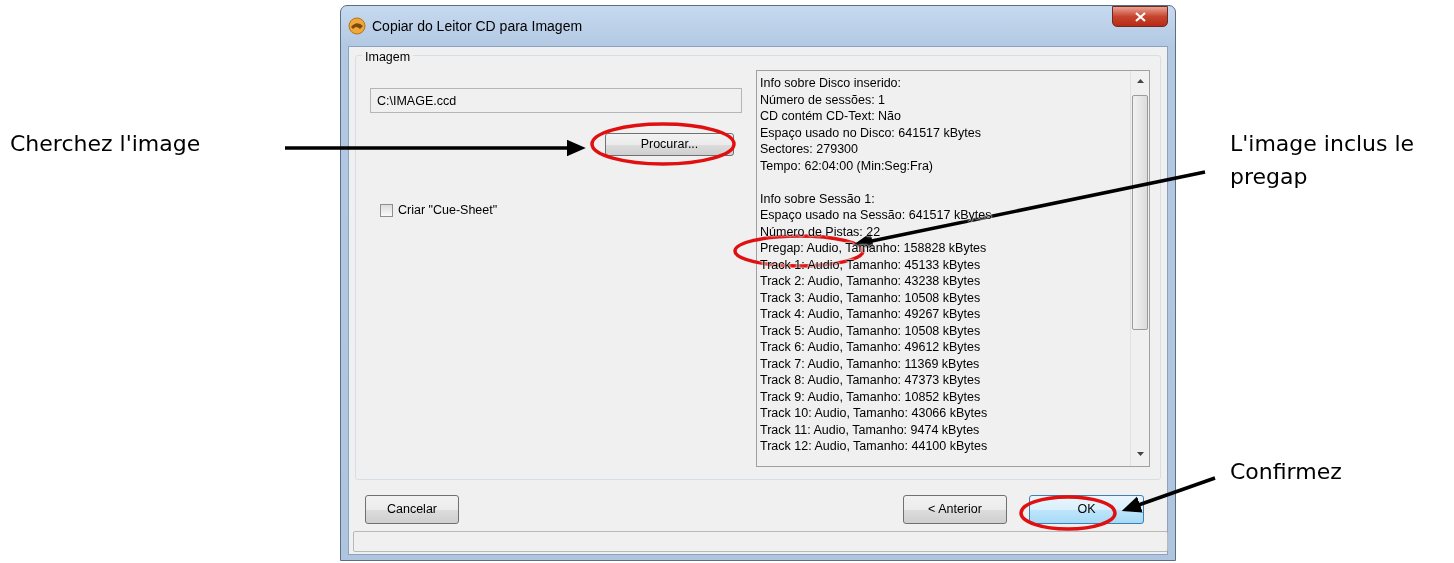  I want to click on info-line: CD contém CD-Text: Não, so click(830, 116).